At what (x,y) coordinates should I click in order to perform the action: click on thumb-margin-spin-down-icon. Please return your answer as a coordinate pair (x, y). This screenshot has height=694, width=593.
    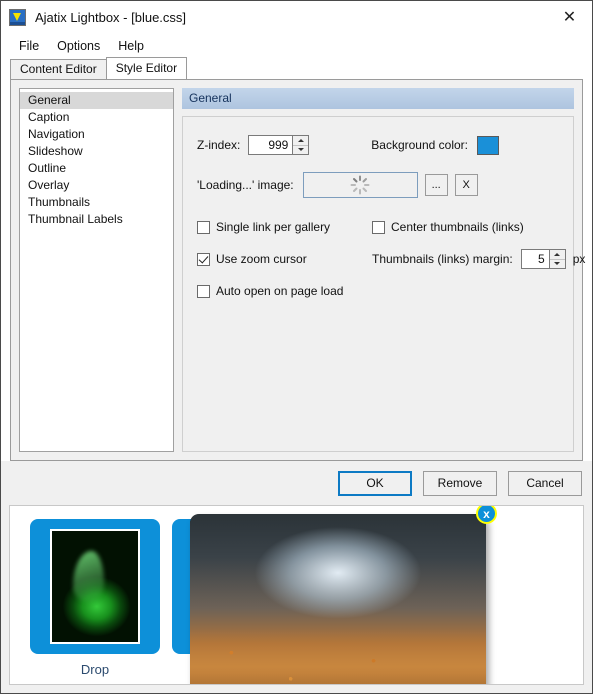
    Looking at the image, I should click on (557, 263).